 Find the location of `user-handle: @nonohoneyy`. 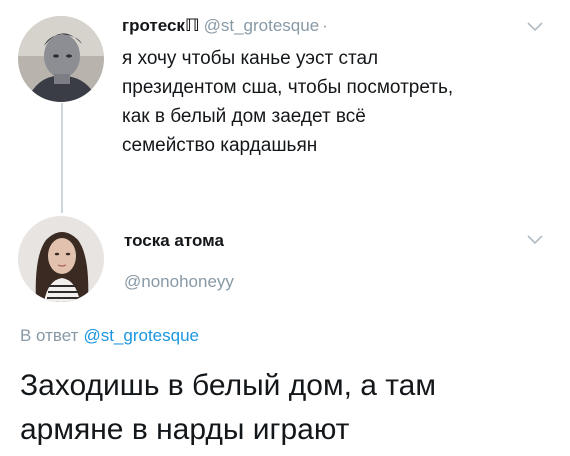

user-handle: @nonohoneyy is located at coordinates (179, 282).